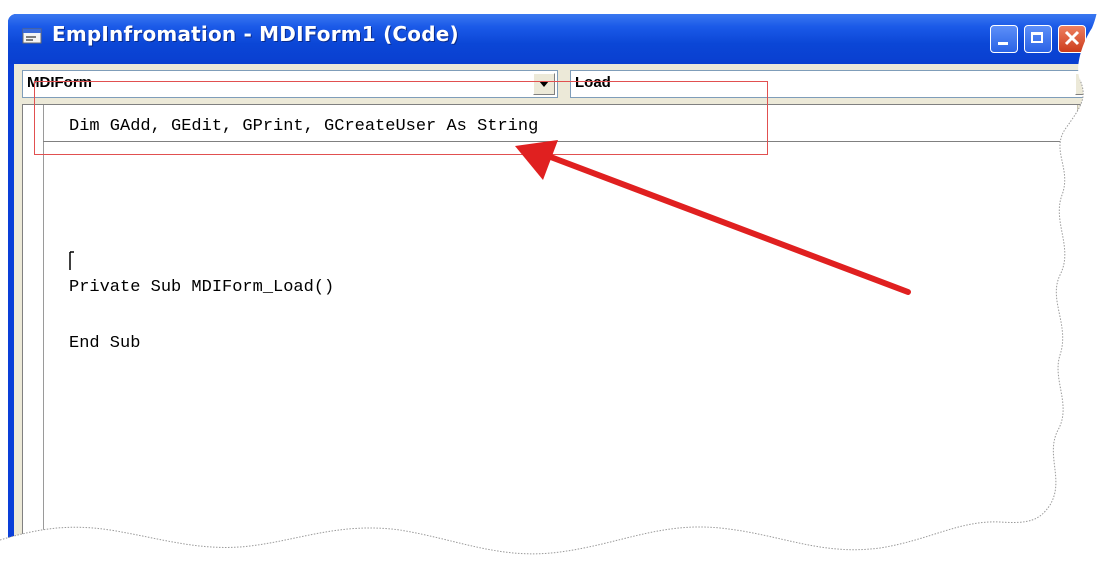  What do you see at coordinates (713, 217) in the screenshot?
I see `annotation-arrow` at bounding box center [713, 217].